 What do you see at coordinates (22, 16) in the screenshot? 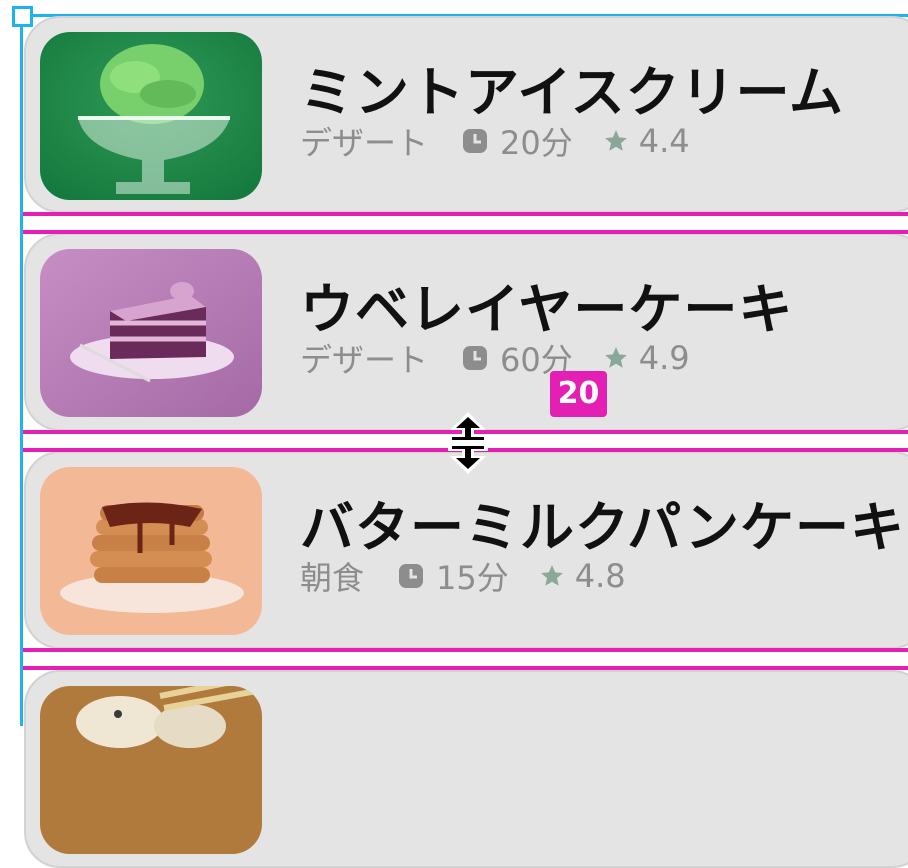
I see `selection-handle` at bounding box center [22, 16].